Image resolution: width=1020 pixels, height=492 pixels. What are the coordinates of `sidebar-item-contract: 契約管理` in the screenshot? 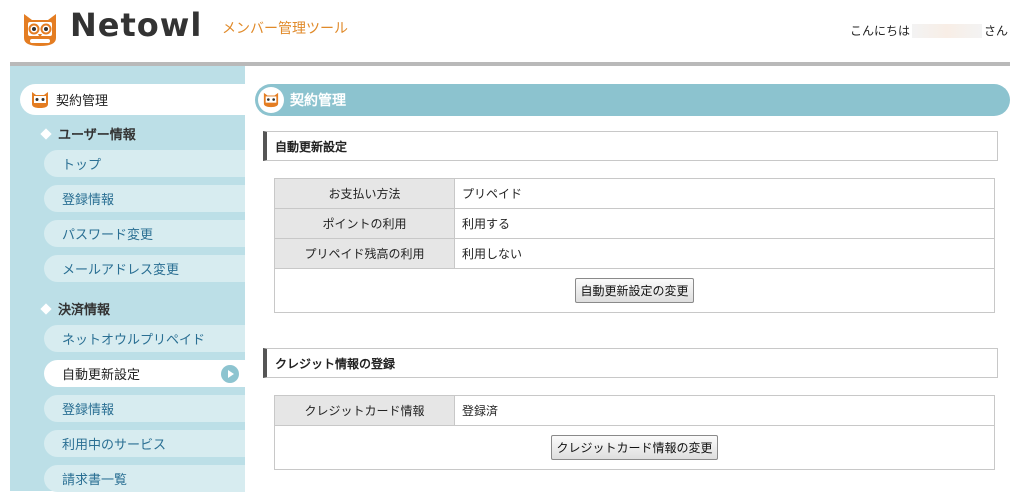 It's located at (132, 99).